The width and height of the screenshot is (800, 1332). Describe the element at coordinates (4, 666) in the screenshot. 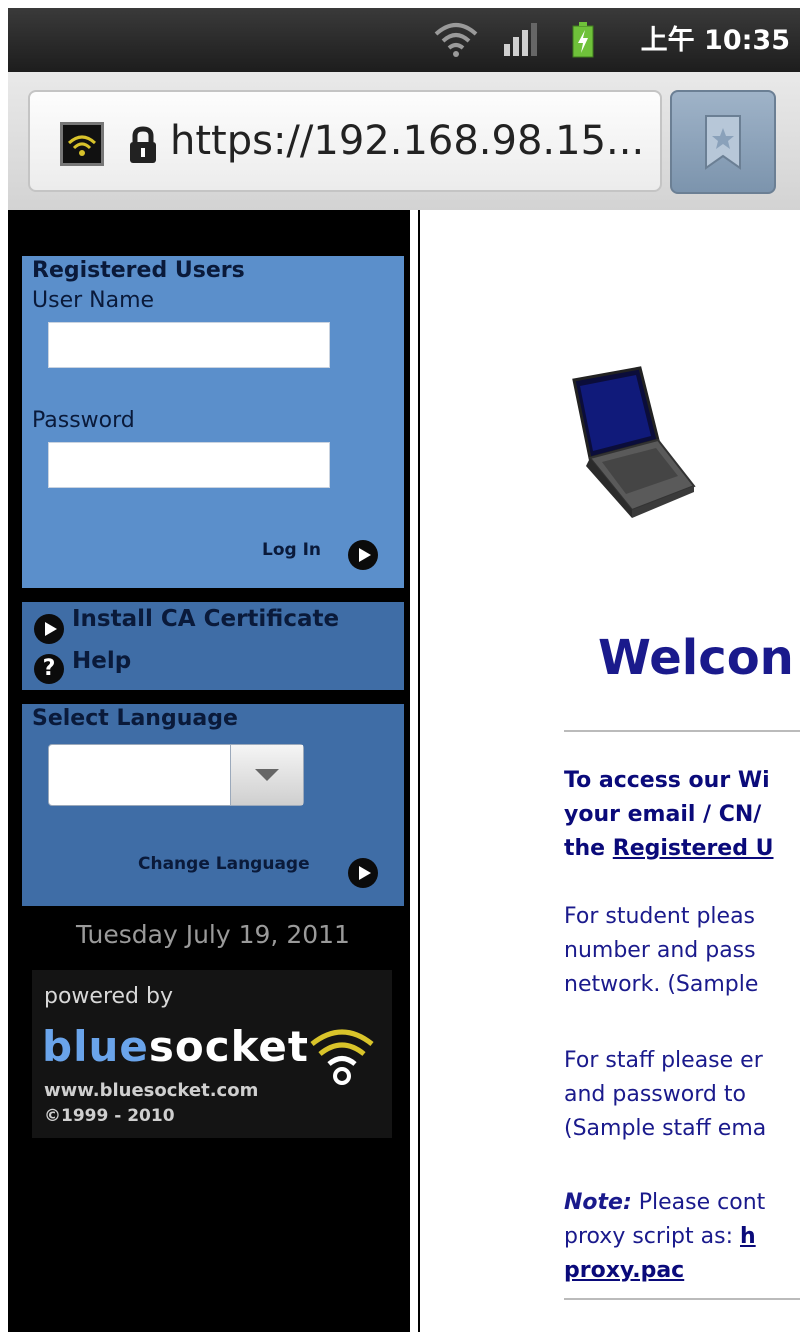

I see `frame-left` at that location.